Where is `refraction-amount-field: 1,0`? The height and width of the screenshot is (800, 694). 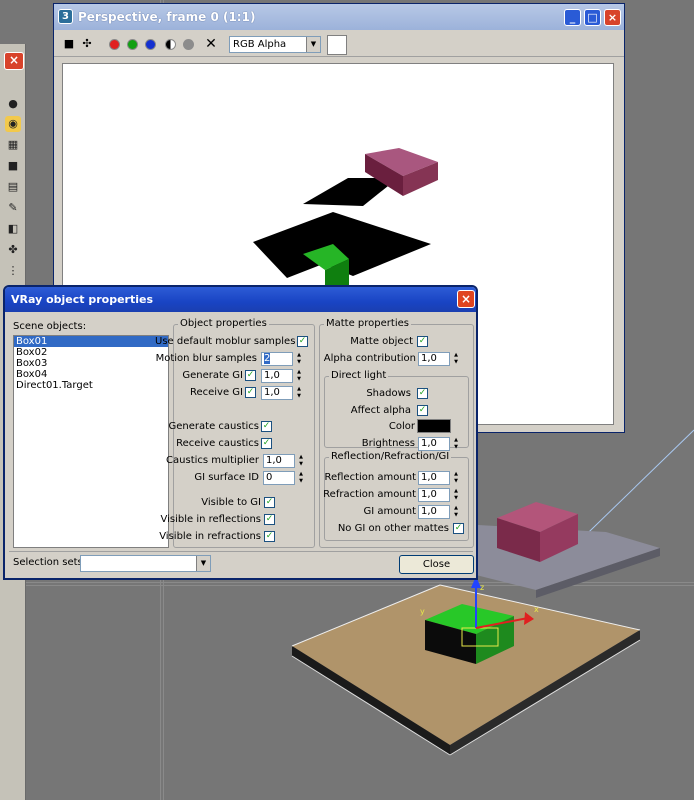
refraction-amount-field: 1,0 is located at coordinates (434, 495).